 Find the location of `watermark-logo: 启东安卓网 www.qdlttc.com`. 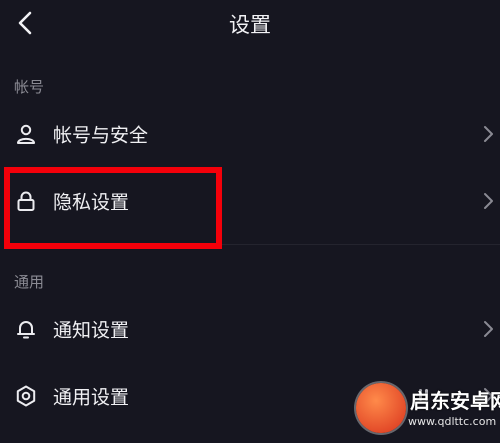

watermark-logo: 启东安卓网 www.qdlttc.com is located at coordinates (428, 410).